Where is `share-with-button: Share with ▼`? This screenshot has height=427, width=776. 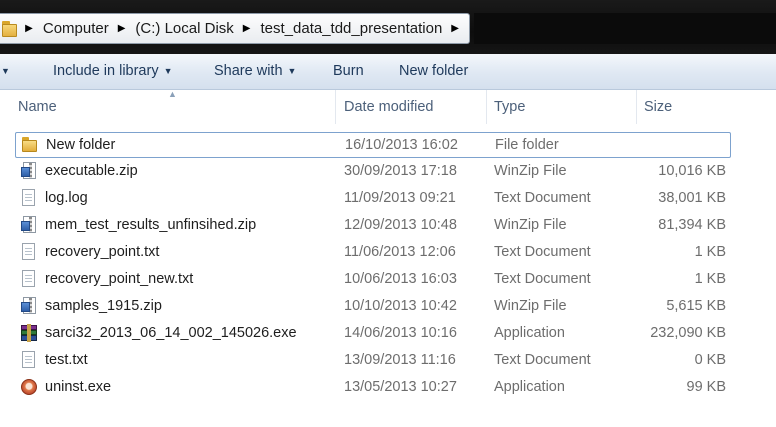
share-with-button: Share with ▼ is located at coordinates (255, 71).